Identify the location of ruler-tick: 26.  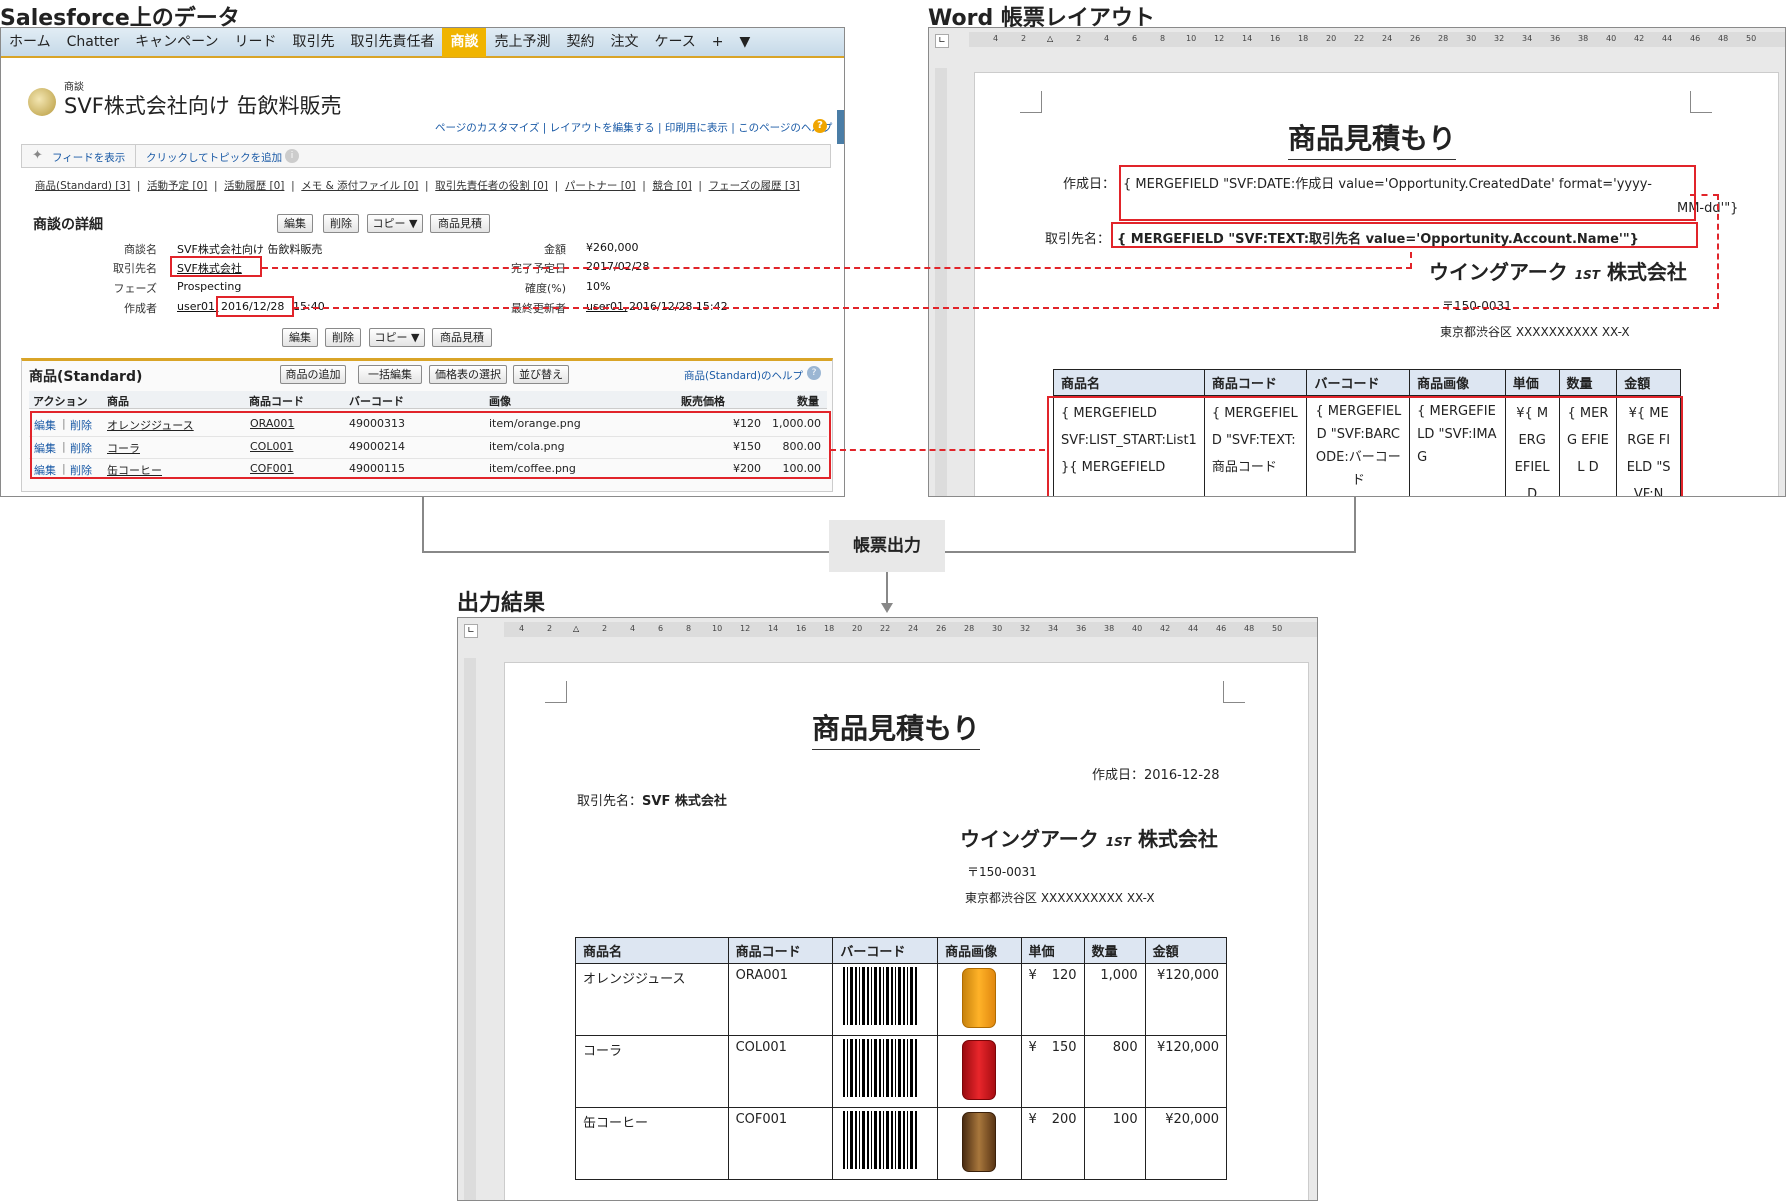
(941, 628).